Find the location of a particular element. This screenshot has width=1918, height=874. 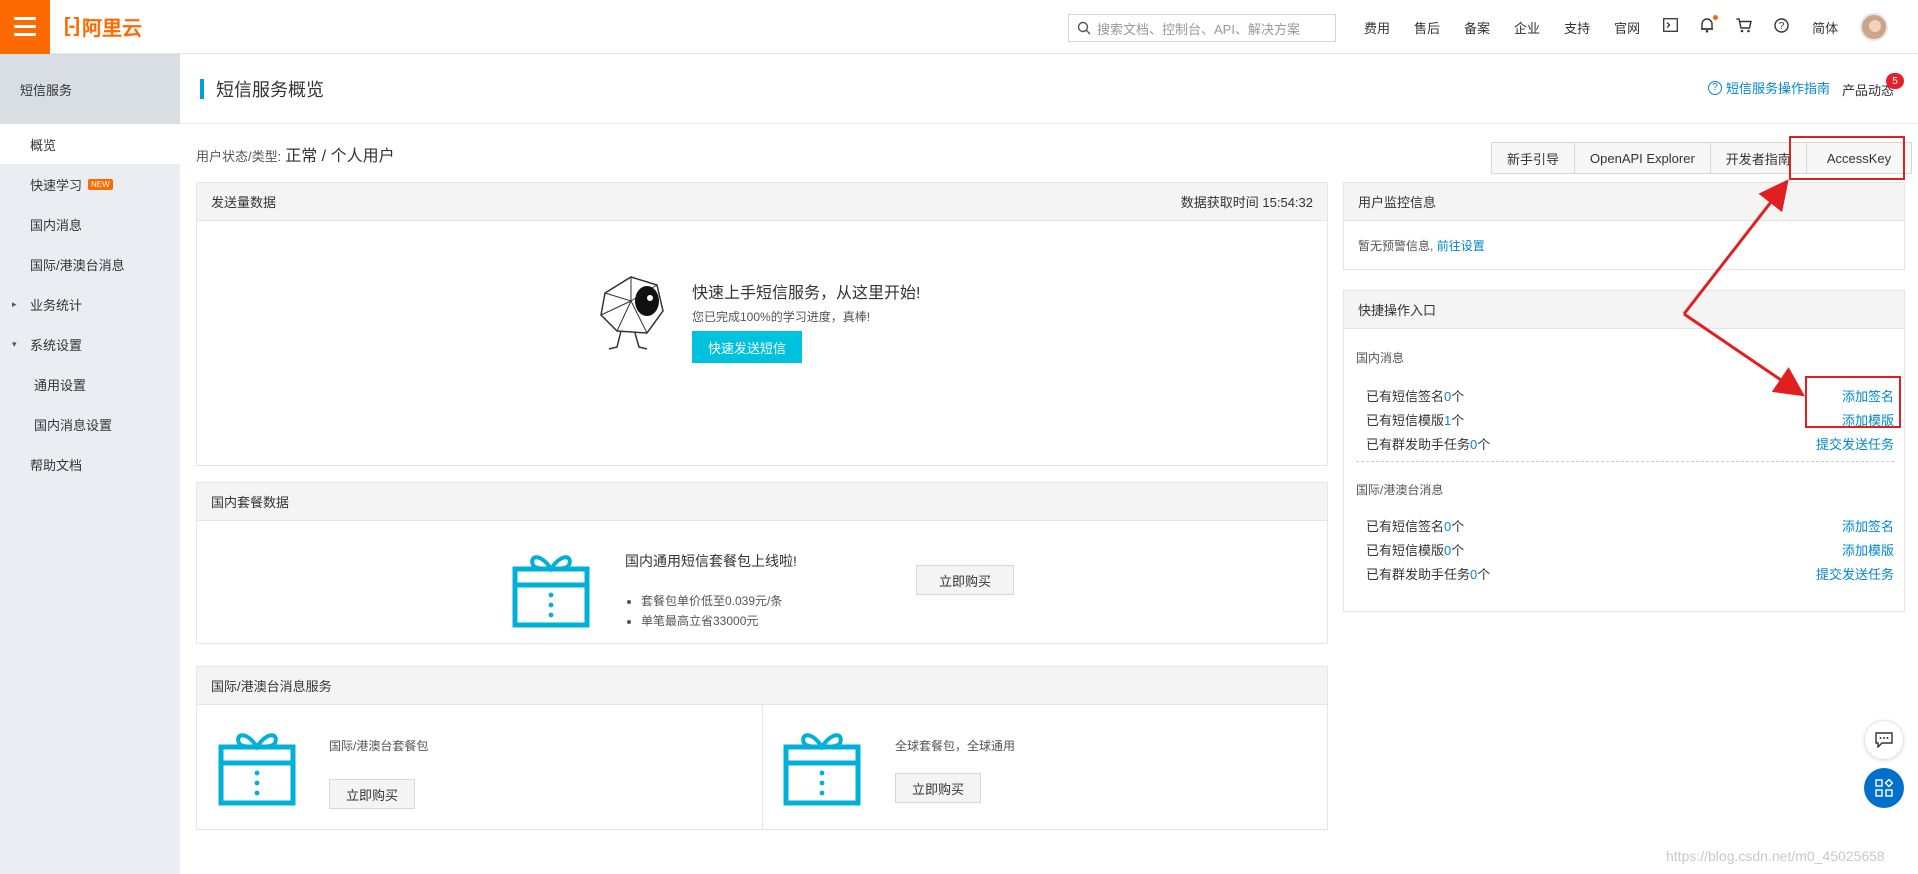

sidebar-item-label: 概览 is located at coordinates (43, 145).